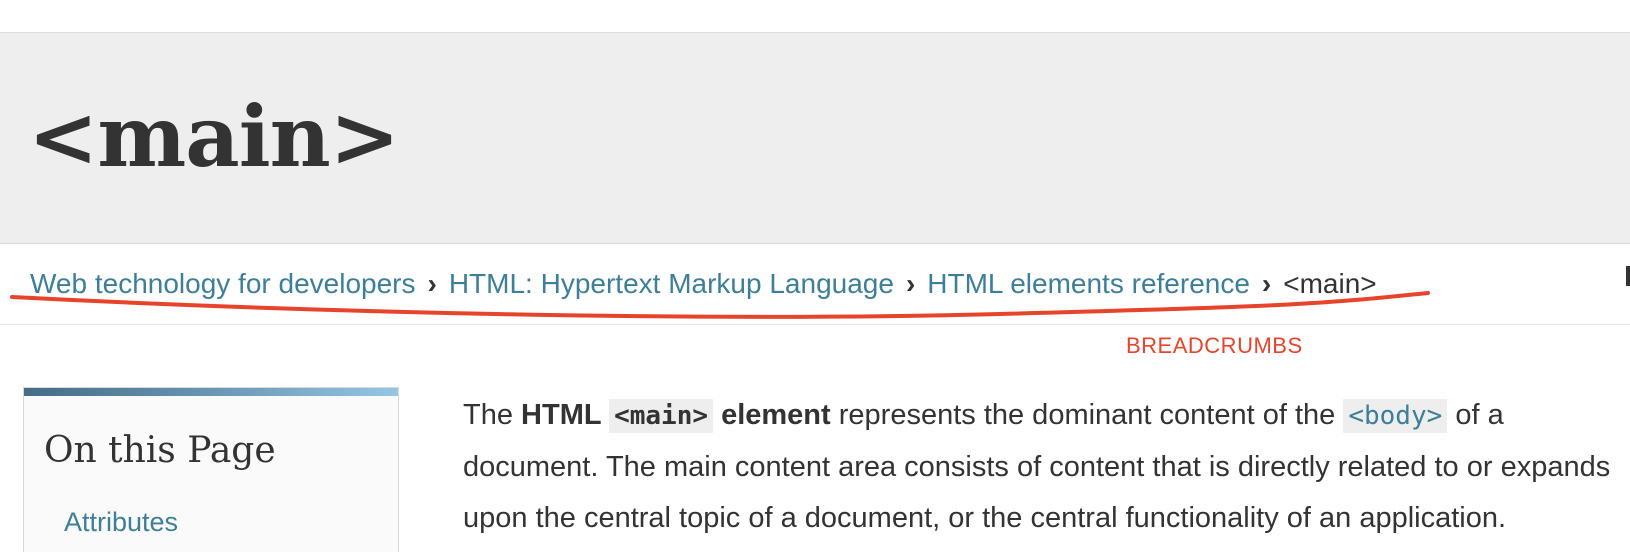 The height and width of the screenshot is (552, 1630). Describe the element at coordinates (1214, 345) in the screenshot. I see `annotation-label: BREADCRUMBS` at that location.